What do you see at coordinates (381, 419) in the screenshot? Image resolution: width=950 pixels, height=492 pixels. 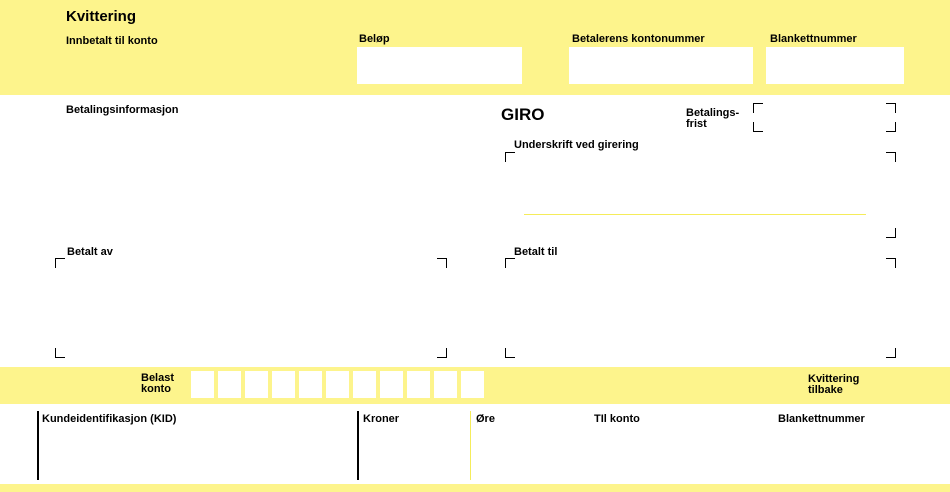 I see `kroner-label: Kroner` at bounding box center [381, 419].